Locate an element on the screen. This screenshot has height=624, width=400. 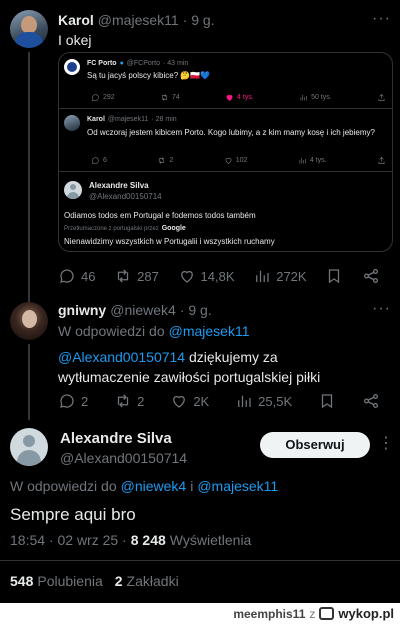
divider is located at coordinates (200, 560).